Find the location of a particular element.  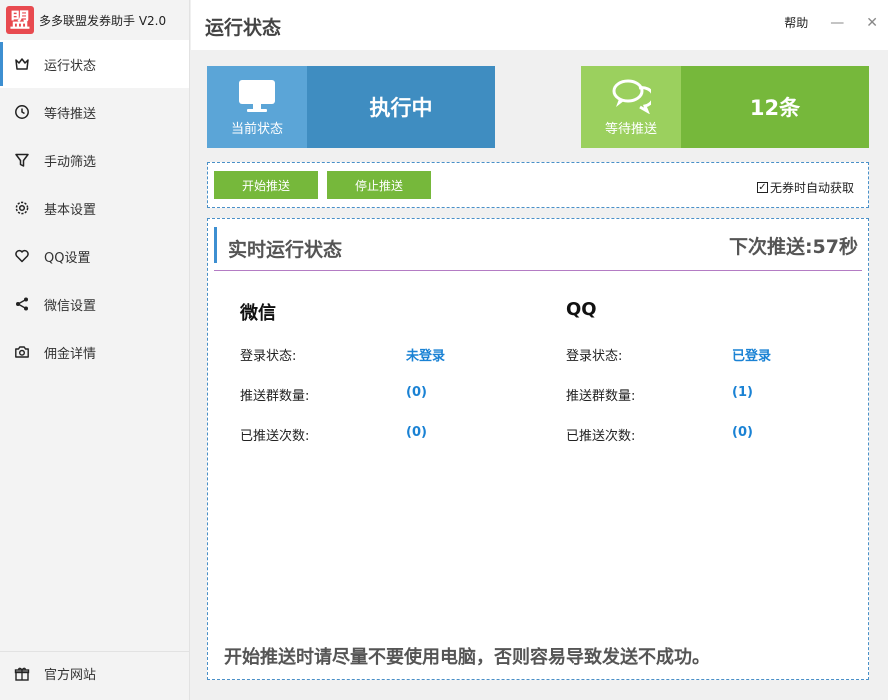

gift-icon is located at coordinates (22, 674).